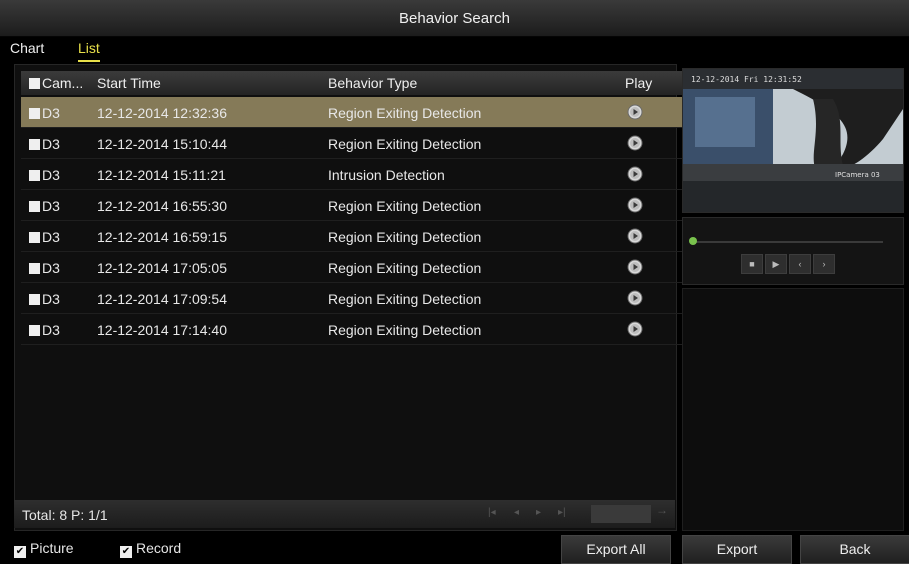  I want to click on back-button: Back, so click(854, 549).